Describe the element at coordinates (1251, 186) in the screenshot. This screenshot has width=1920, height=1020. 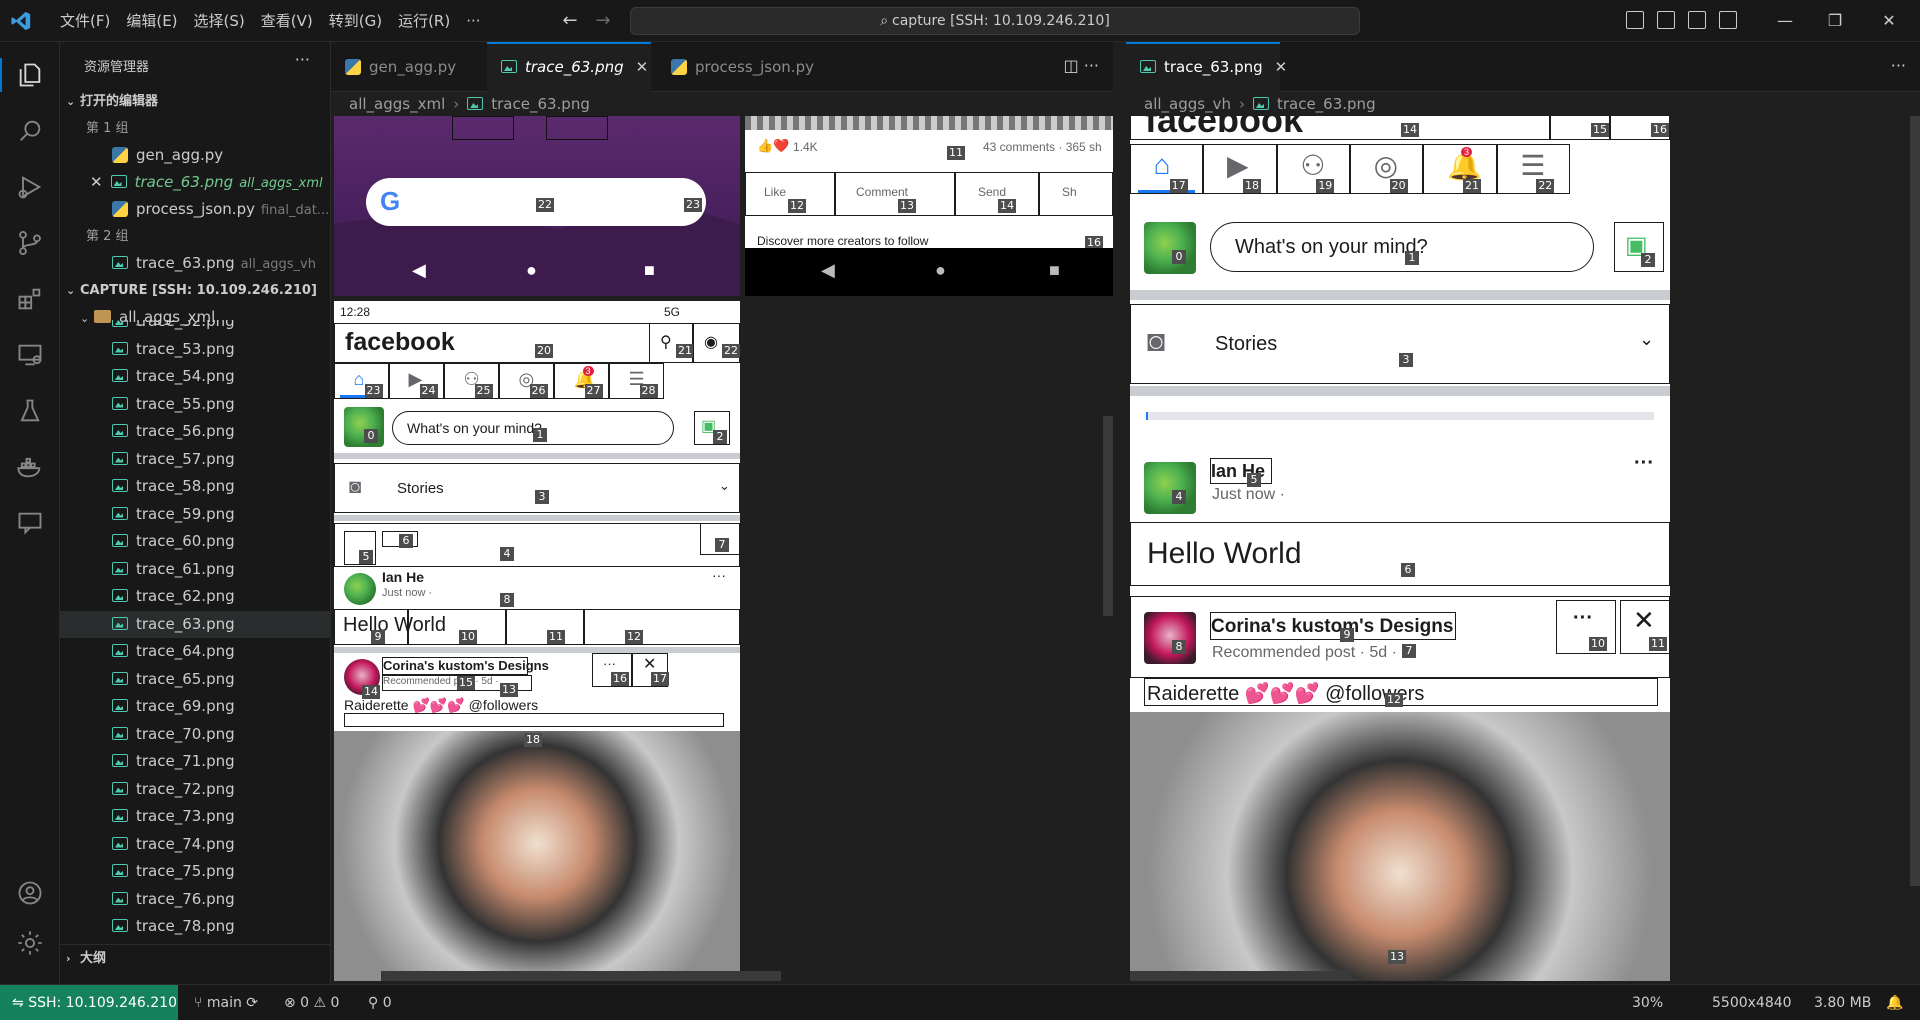
I see `bbox-label: 18` at that location.